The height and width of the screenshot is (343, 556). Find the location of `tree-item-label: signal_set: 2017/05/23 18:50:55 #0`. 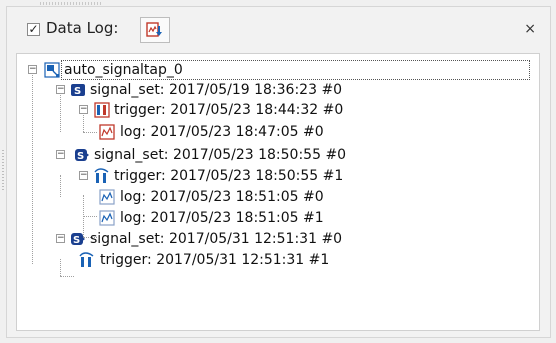

tree-item-label: signal_set: 2017/05/23 18:50:55 #0 is located at coordinates (220, 155).